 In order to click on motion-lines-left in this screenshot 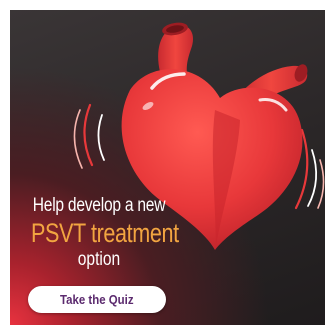, I will do `click(89, 136)`.